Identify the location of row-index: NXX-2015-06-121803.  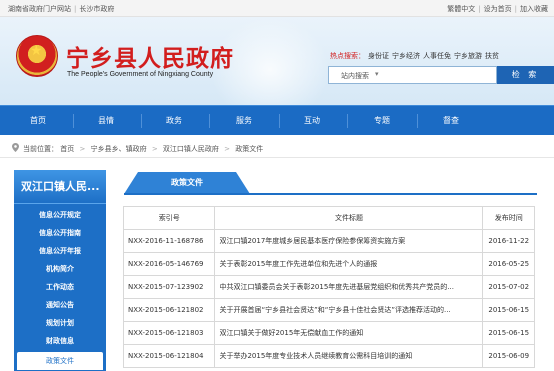
(169, 333).